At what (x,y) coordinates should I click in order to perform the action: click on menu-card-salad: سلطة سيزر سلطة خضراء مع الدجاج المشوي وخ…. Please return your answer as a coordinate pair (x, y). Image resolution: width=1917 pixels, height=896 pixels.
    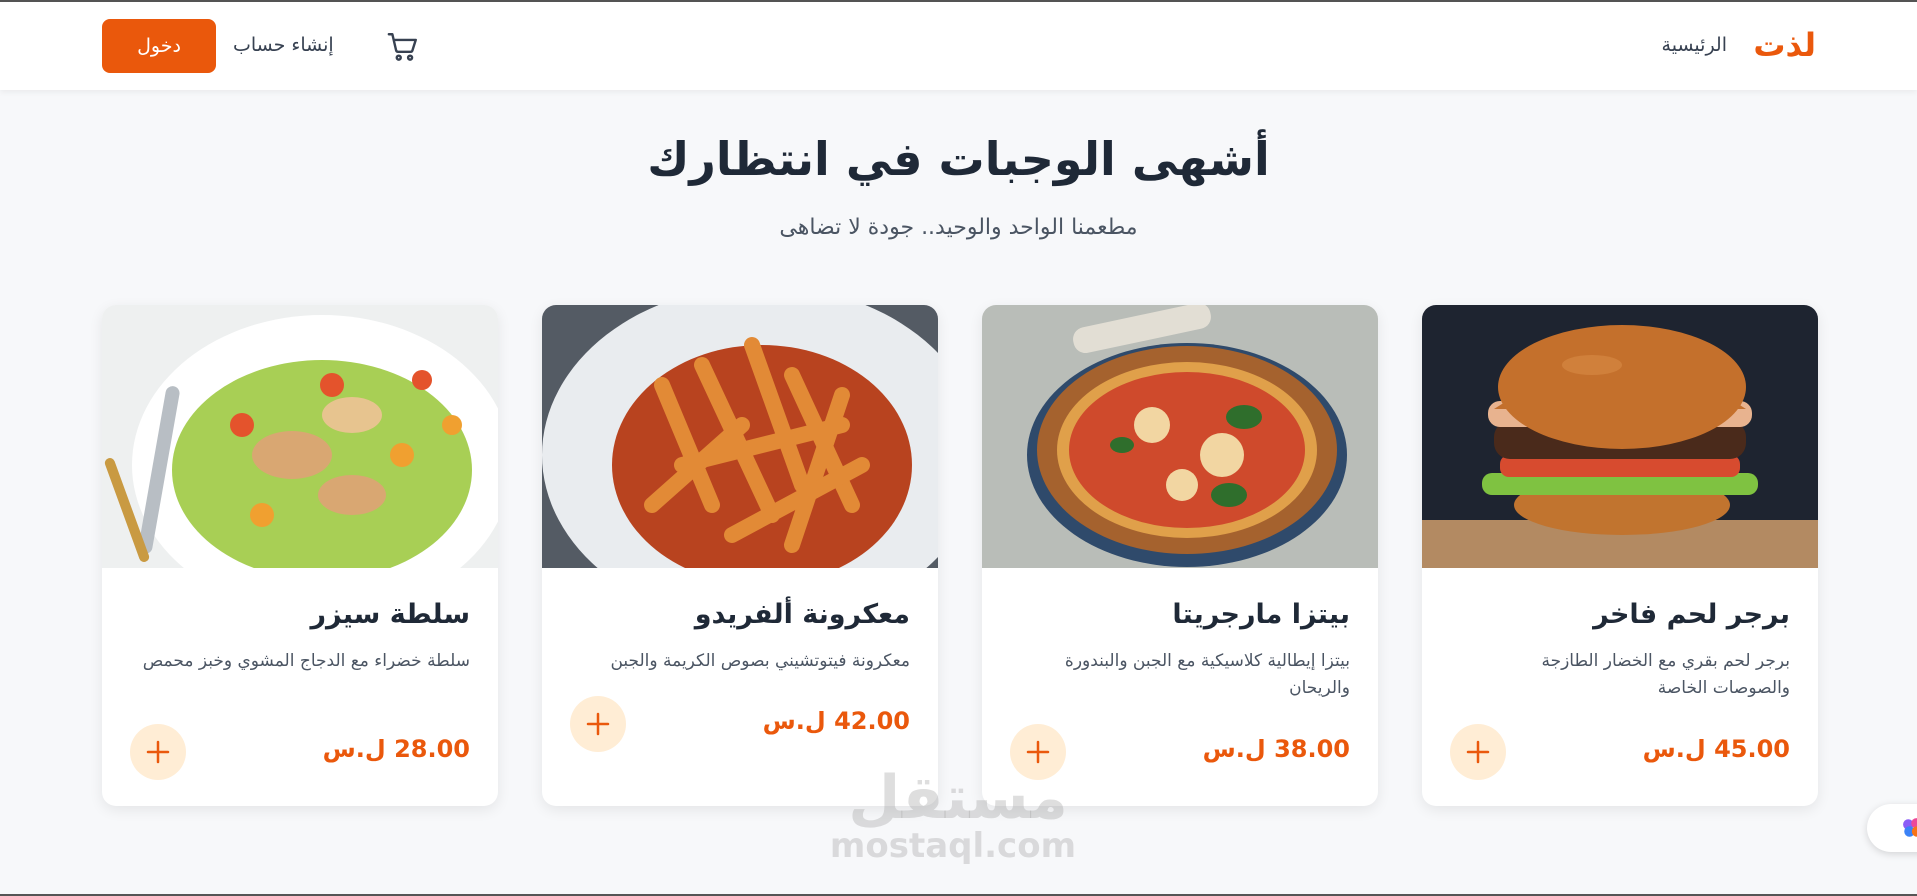
    Looking at the image, I should click on (300, 555).